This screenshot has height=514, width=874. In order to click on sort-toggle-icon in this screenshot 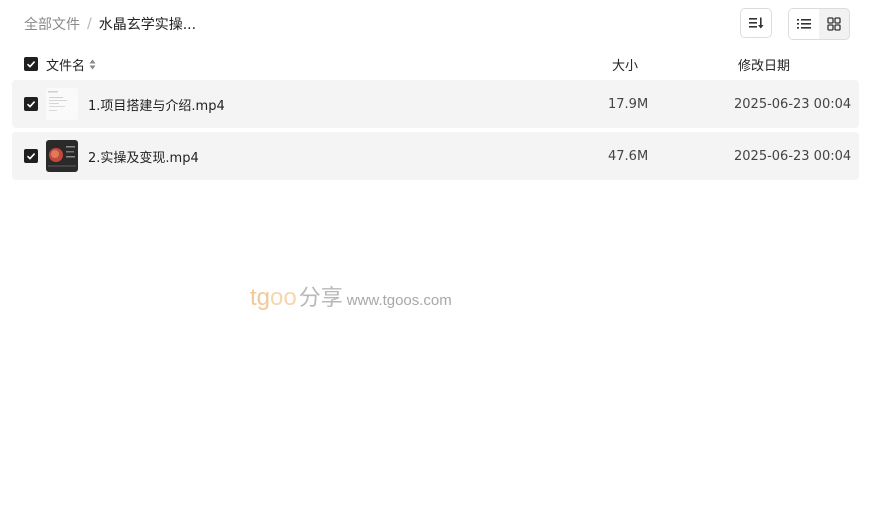, I will do `click(92, 64)`.